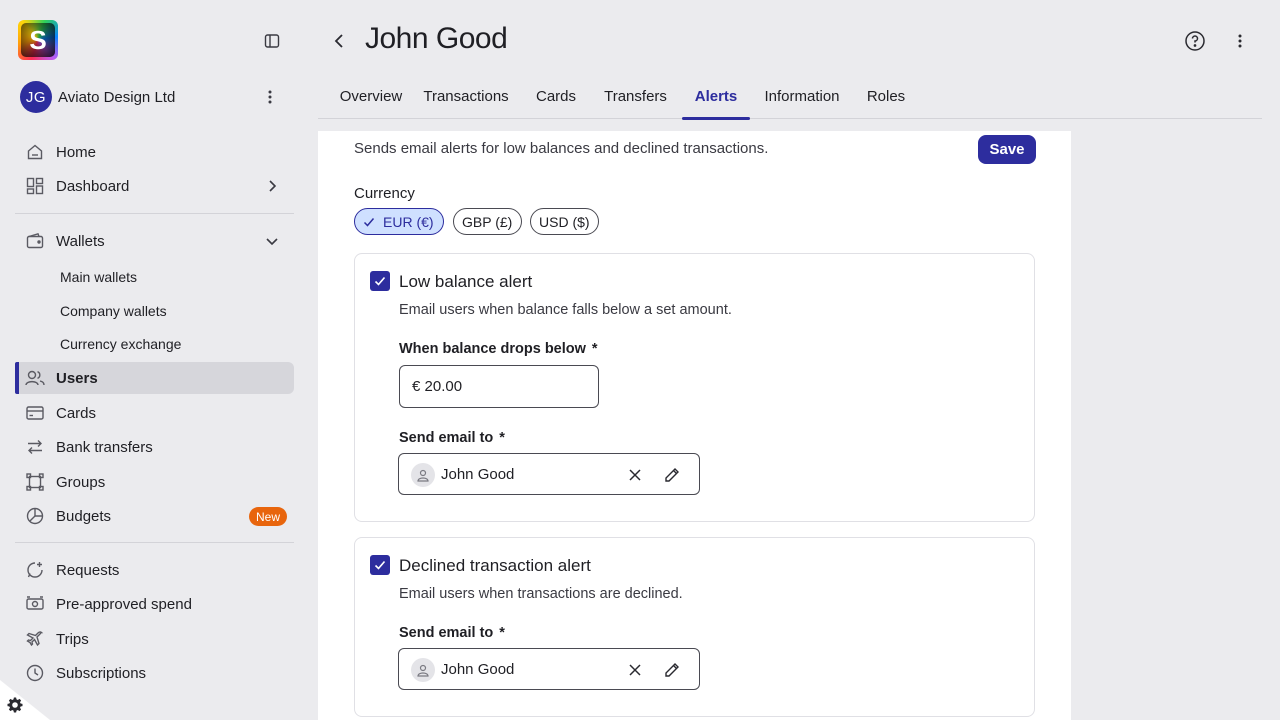 This screenshot has height=720, width=1280. I want to click on tab-information: Information, so click(801, 96).